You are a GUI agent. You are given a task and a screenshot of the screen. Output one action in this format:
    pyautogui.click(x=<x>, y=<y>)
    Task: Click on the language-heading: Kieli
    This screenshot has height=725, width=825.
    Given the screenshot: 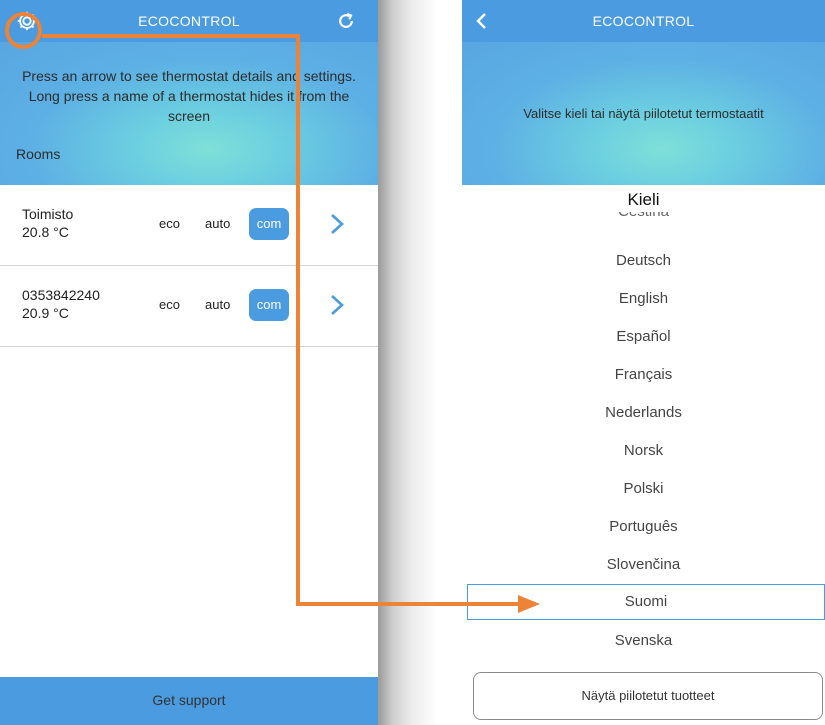 What is the action you would take?
    pyautogui.click(x=643, y=199)
    